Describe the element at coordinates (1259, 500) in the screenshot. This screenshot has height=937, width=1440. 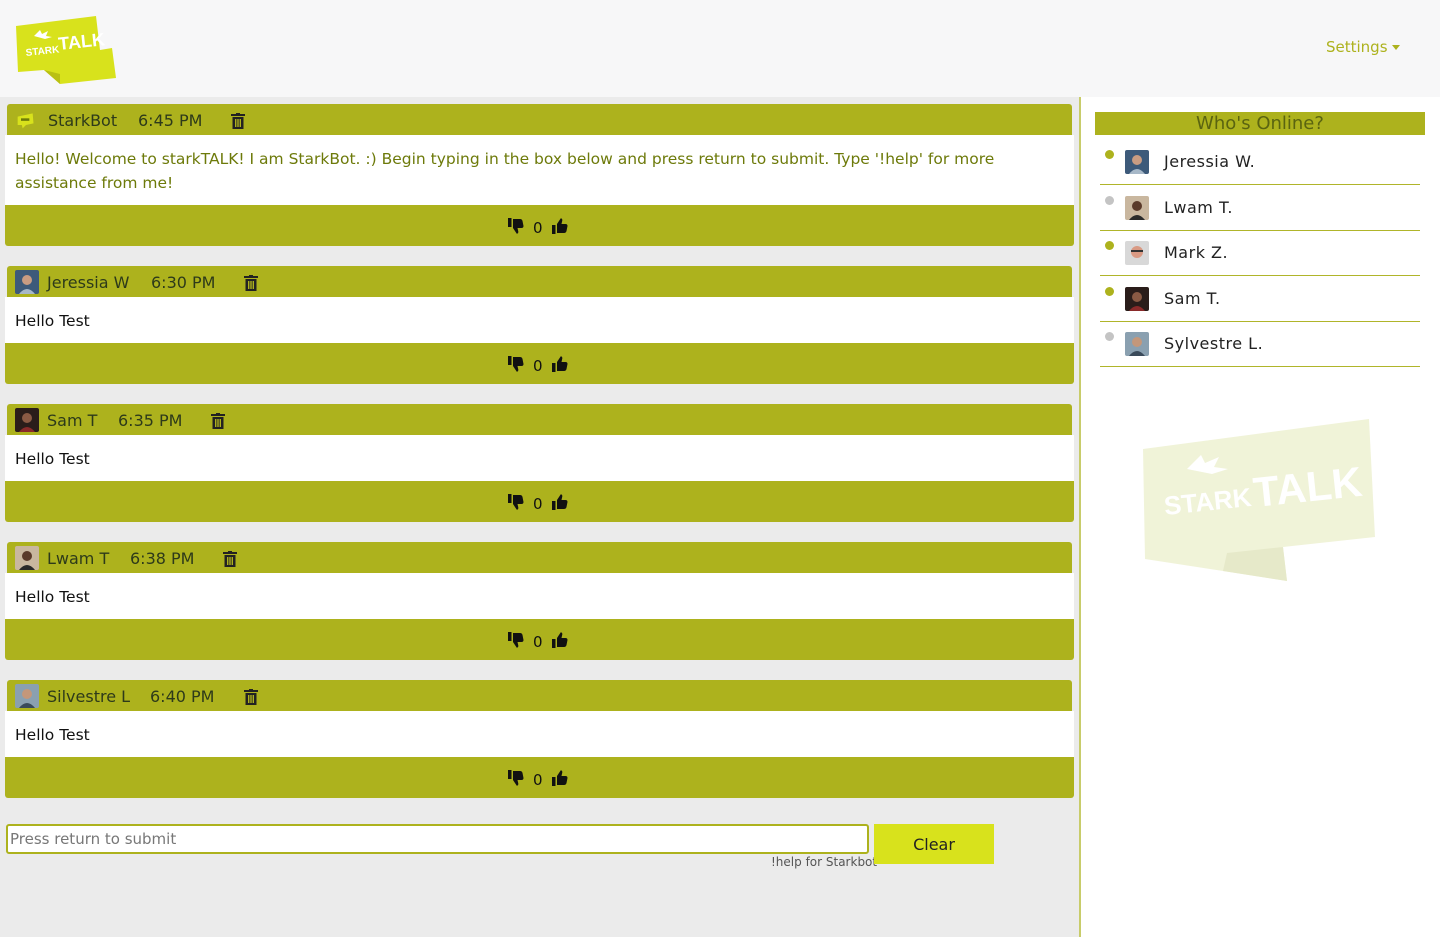
I see `starktalk-watermark-logo: STARK TALK` at that location.